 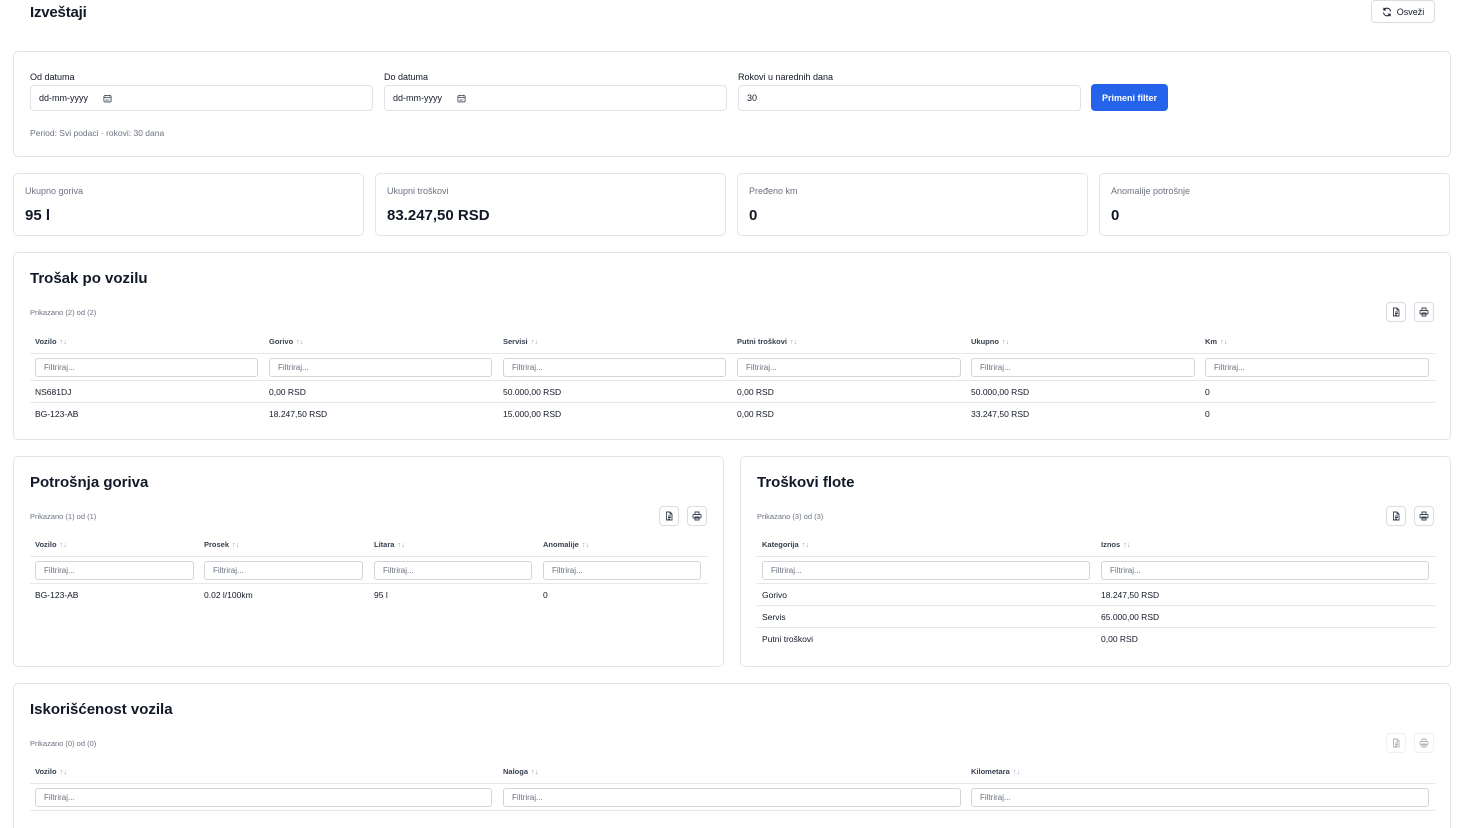 I want to click on column-header: Litara ↑↓, so click(x=389, y=544).